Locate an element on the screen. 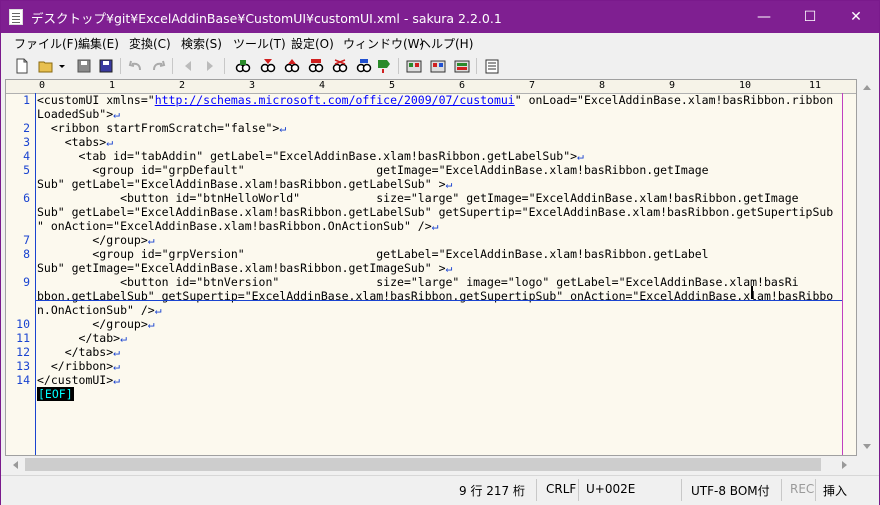 The height and width of the screenshot is (505, 880). code-line: <tabs>↵ is located at coordinates (75, 142).